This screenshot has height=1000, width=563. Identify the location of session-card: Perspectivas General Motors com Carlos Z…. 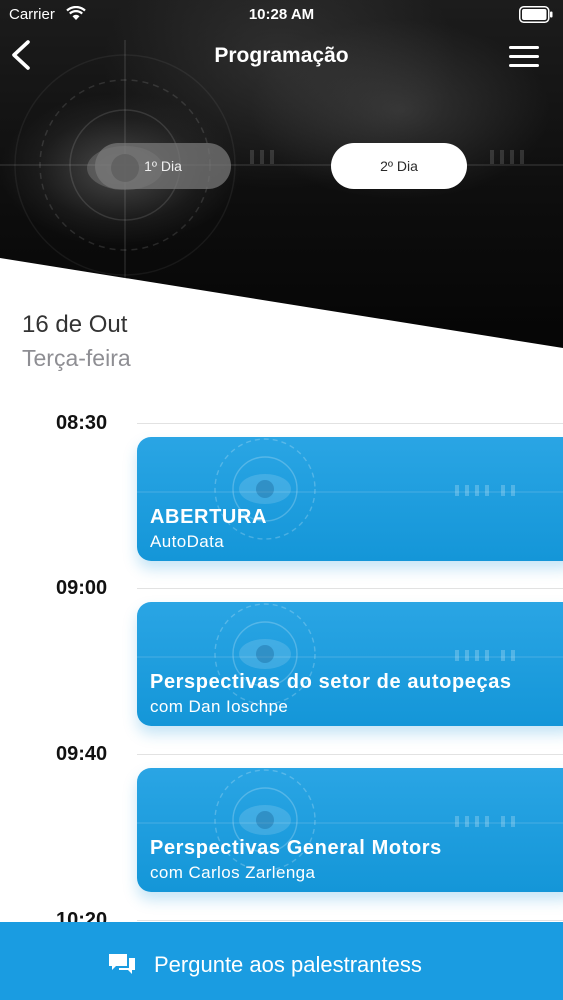
(350, 830).